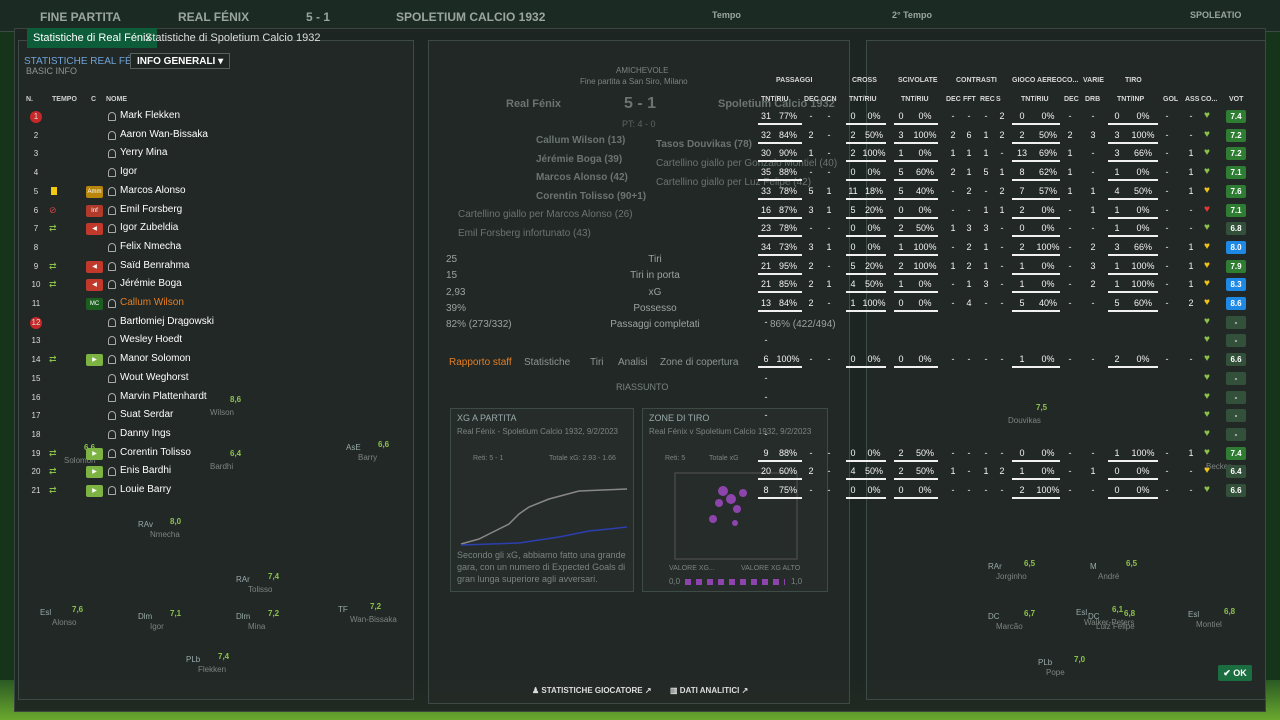 The height and width of the screenshot is (720, 1280). What do you see at coordinates (709, 690) in the screenshot?
I see `analytics-button: ▥ DATI ANALITICI ↗` at bounding box center [709, 690].